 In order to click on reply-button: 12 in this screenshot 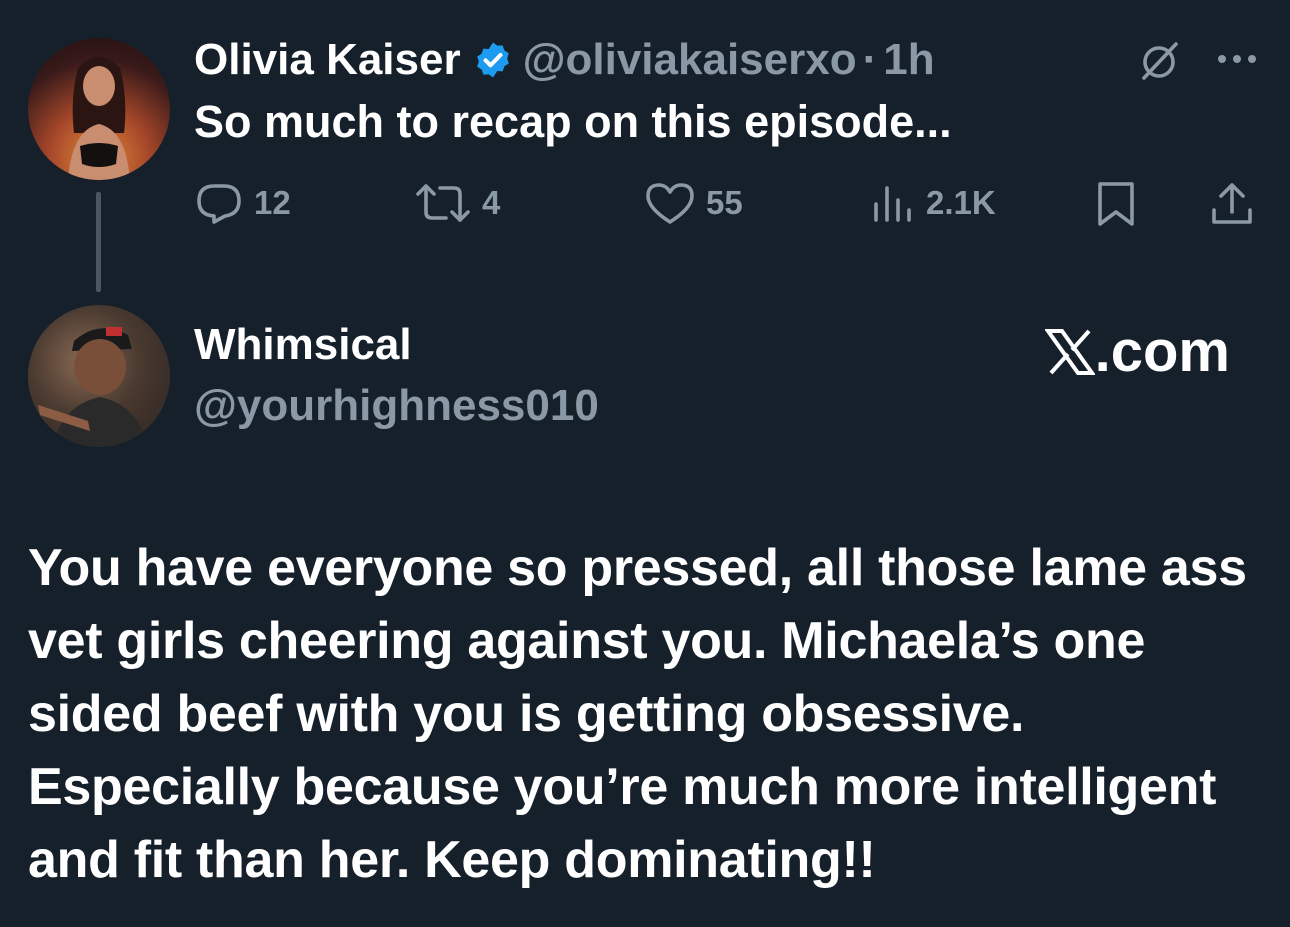, I will do `click(242, 203)`.